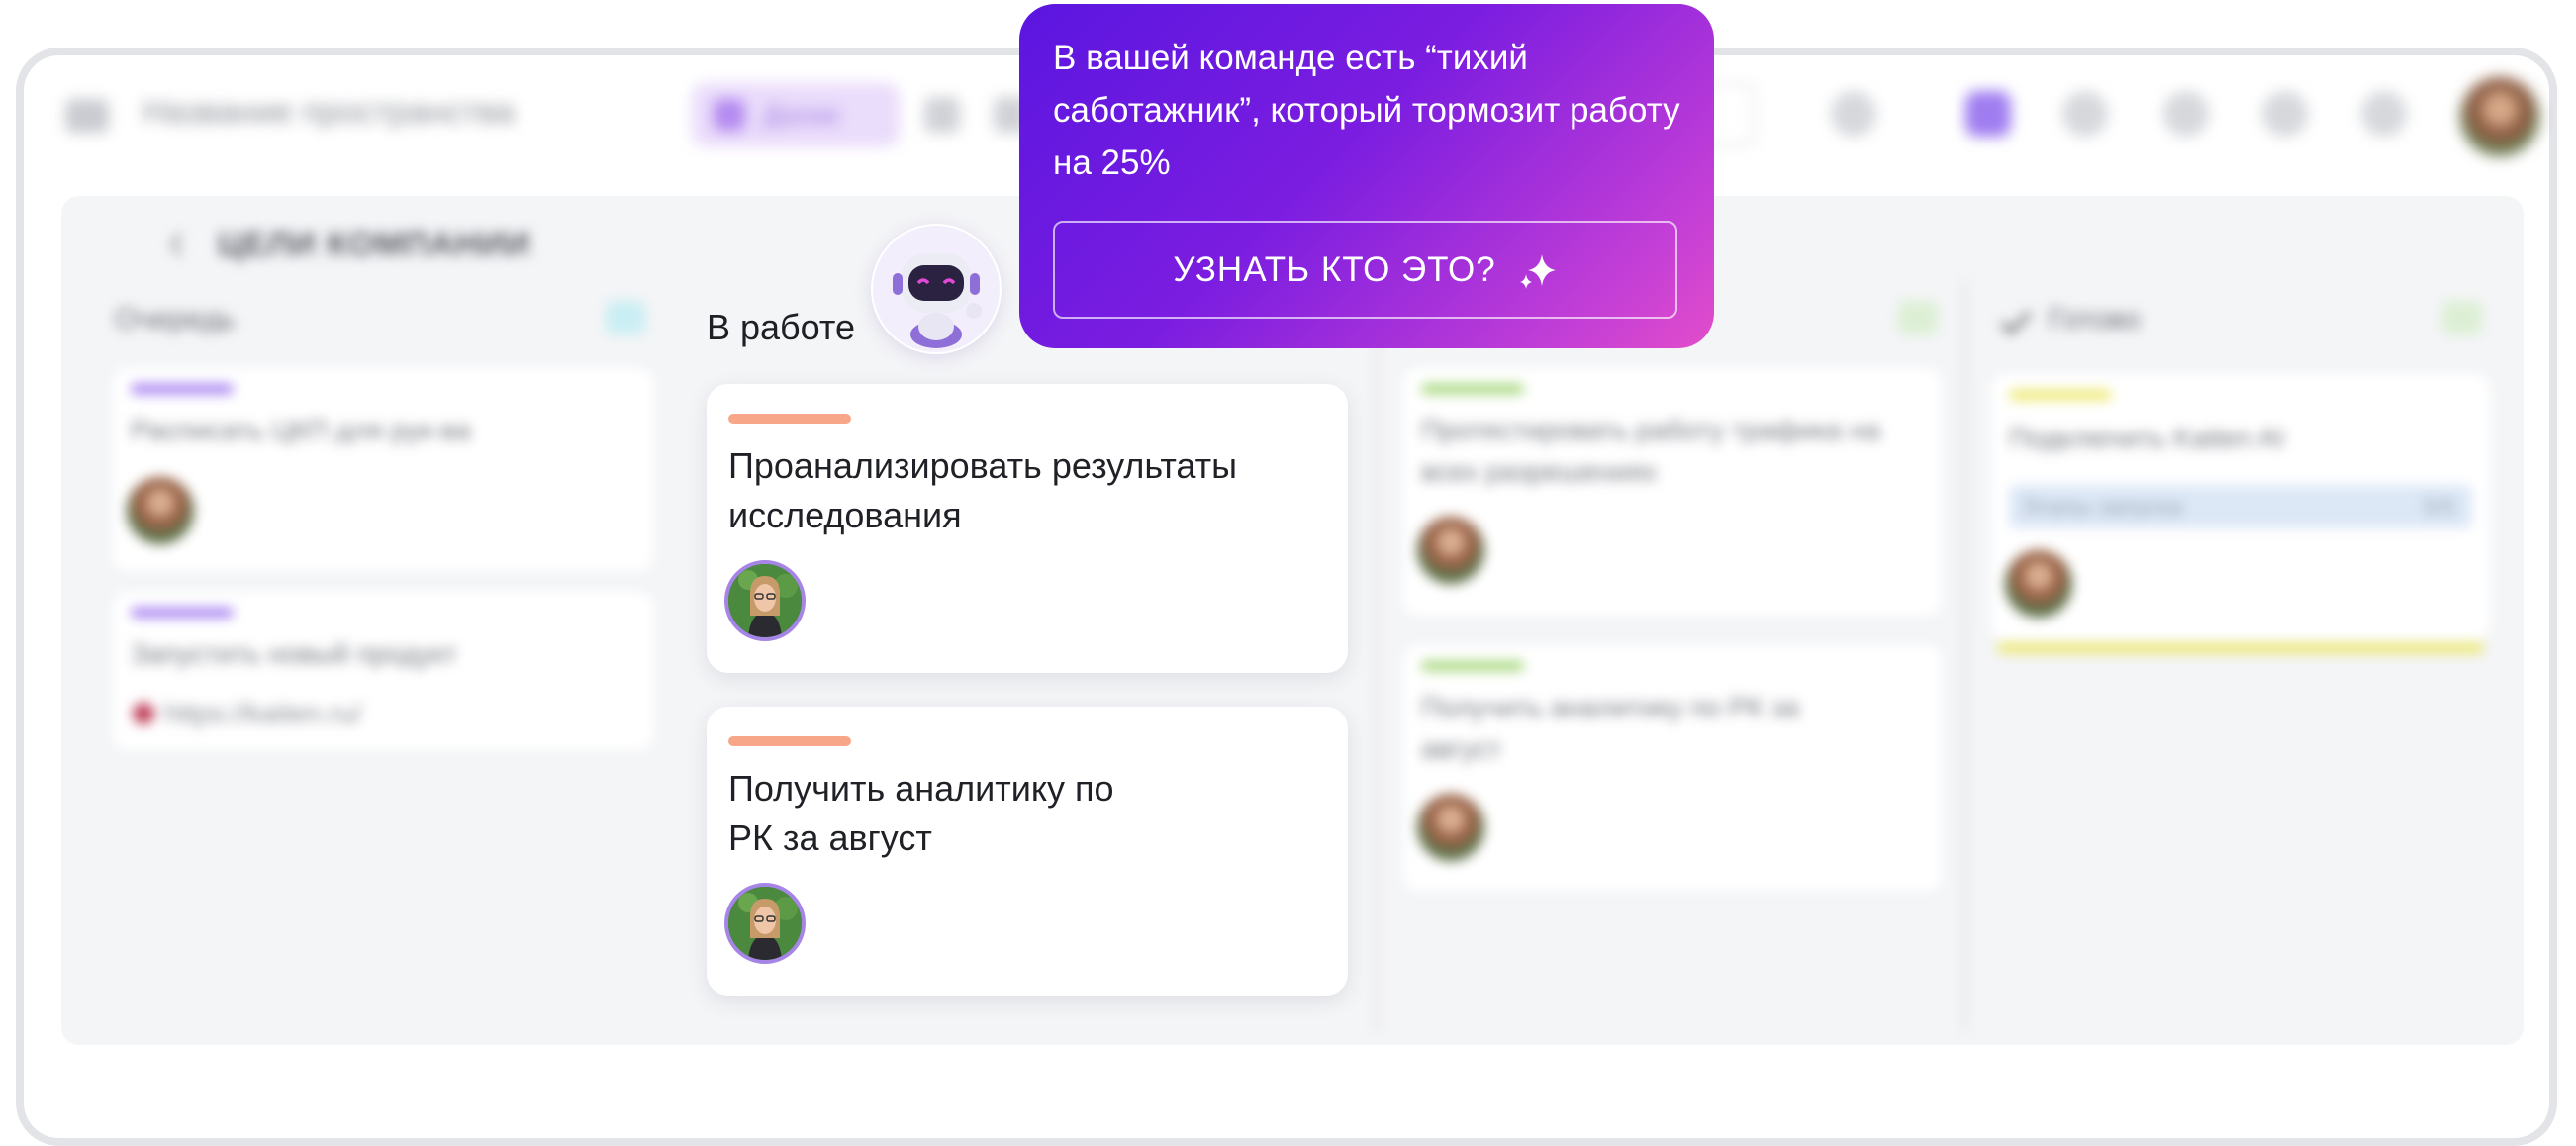 Image resolution: width=2576 pixels, height=1146 pixels. What do you see at coordinates (2095, 319) in the screenshot?
I see `column-title-done: Готово` at bounding box center [2095, 319].